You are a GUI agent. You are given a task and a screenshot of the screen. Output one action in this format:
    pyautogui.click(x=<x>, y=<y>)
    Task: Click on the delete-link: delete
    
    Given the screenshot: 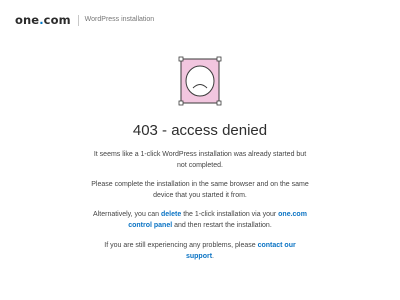 What is the action you would take?
    pyautogui.click(x=171, y=214)
    